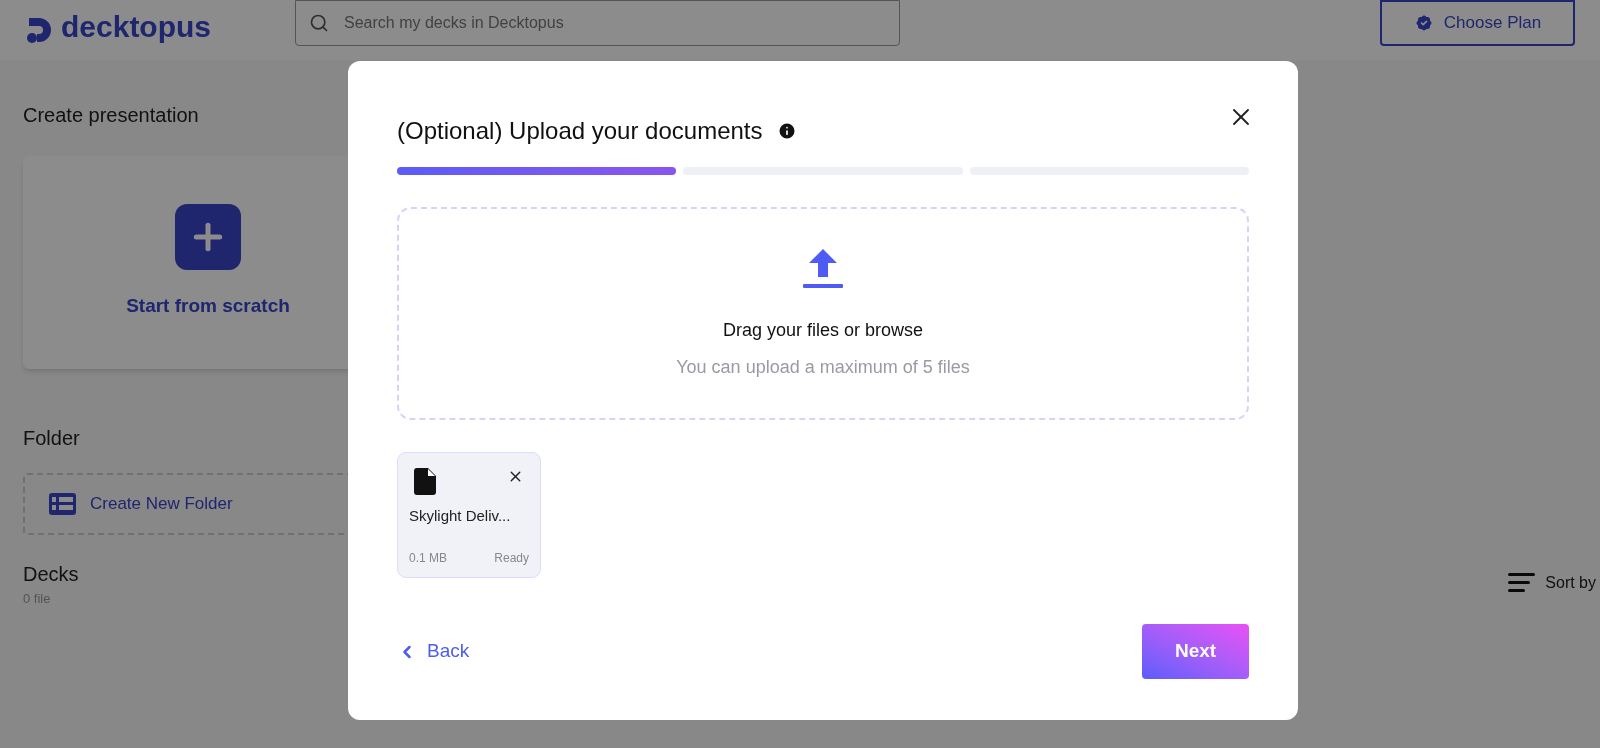 This screenshot has height=748, width=1600. Describe the element at coordinates (1522, 583) in the screenshot. I see `sort-lines-icon` at that location.